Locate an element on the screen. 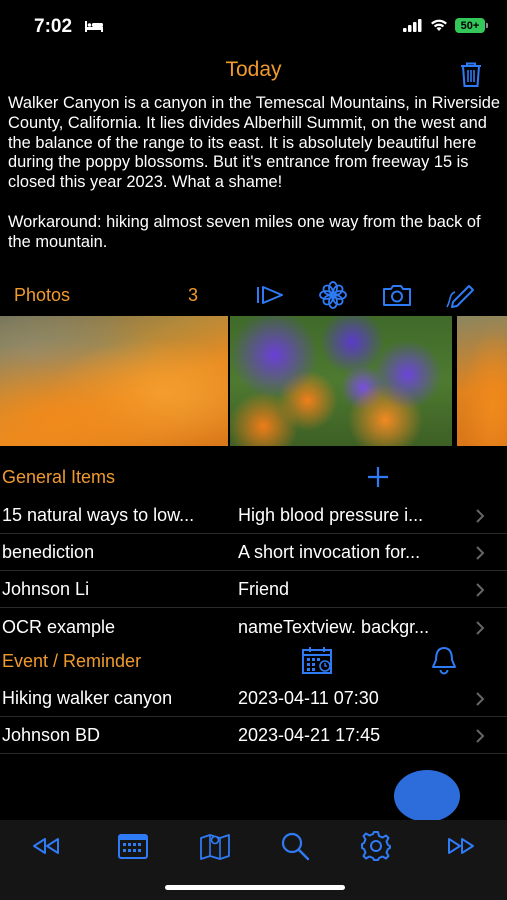  wifi-icon is located at coordinates (439, 25).